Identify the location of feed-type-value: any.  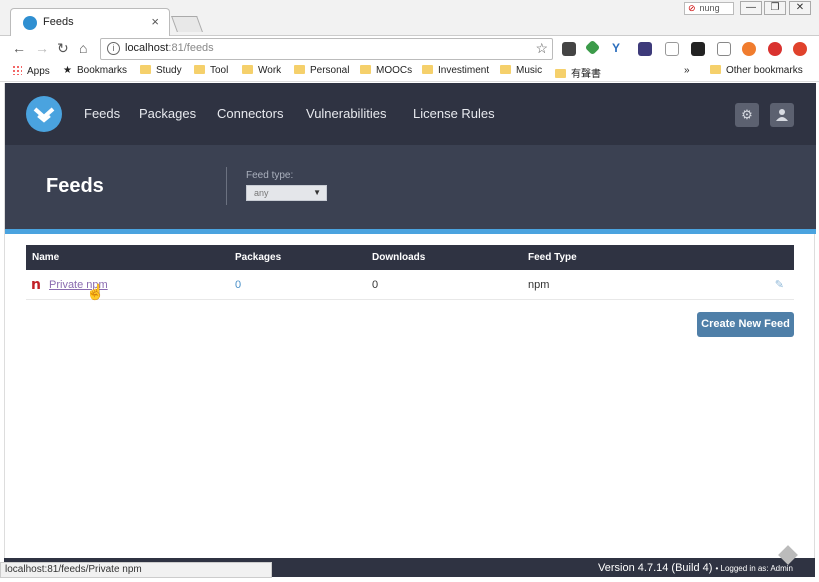
(261, 193).